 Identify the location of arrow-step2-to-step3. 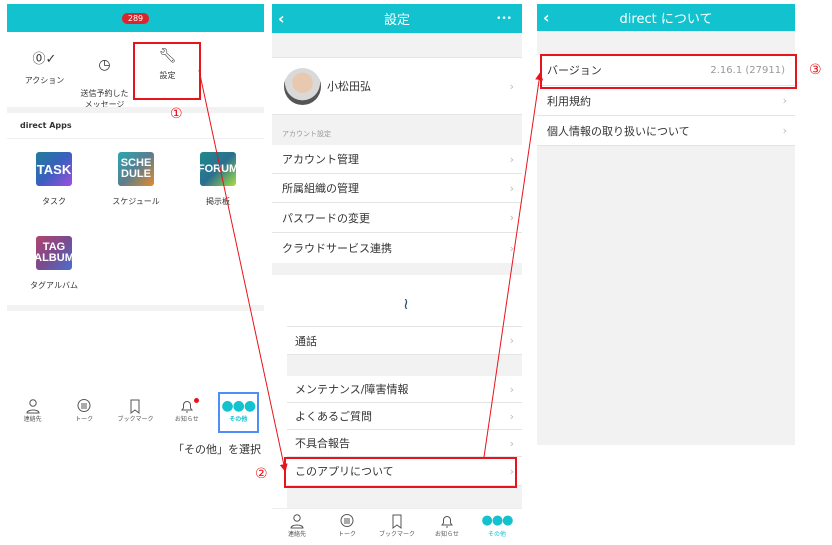
(513, 265).